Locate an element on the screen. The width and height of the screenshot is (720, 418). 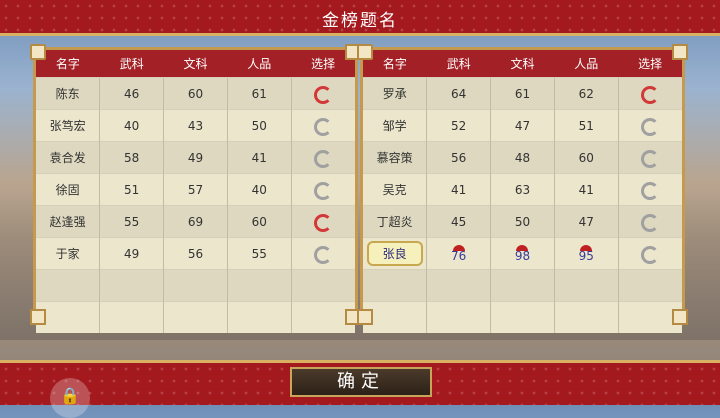
selected-row: 张良 76 98 95 is located at coordinates (522, 253).